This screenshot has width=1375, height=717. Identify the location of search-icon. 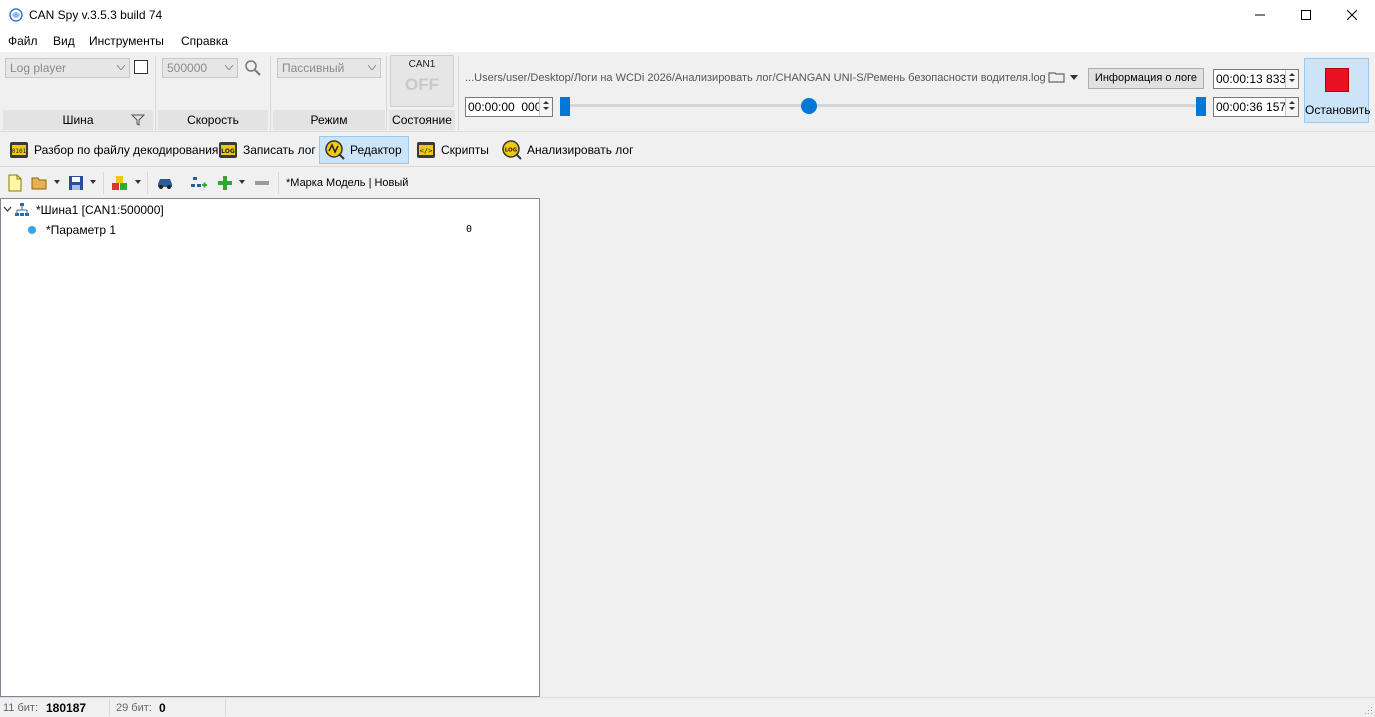
(253, 68).